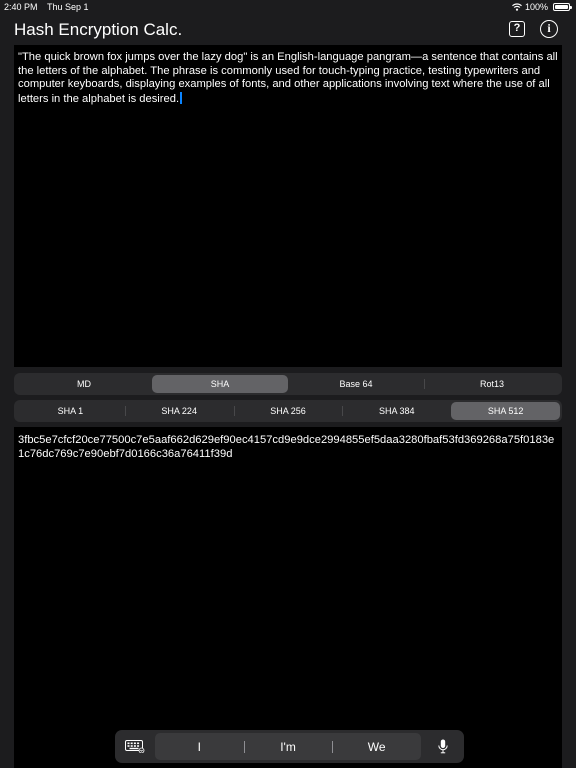 Image resolution: width=576 pixels, height=768 pixels. What do you see at coordinates (98, 29) in the screenshot?
I see `page-title: Hash Encryption Calc.` at bounding box center [98, 29].